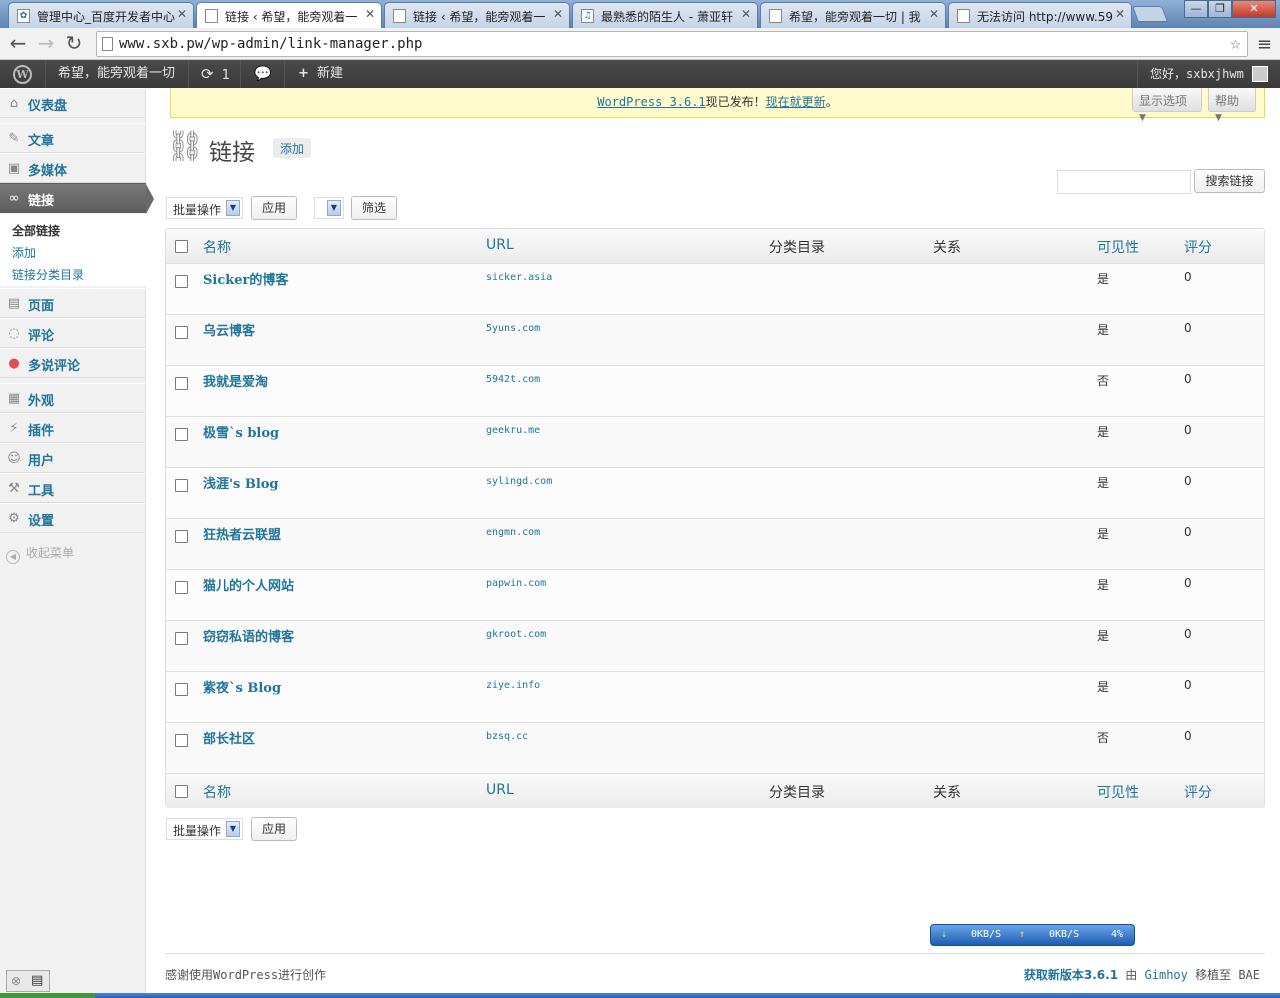  I want to click on link-url: gkroot.com, so click(516, 634).